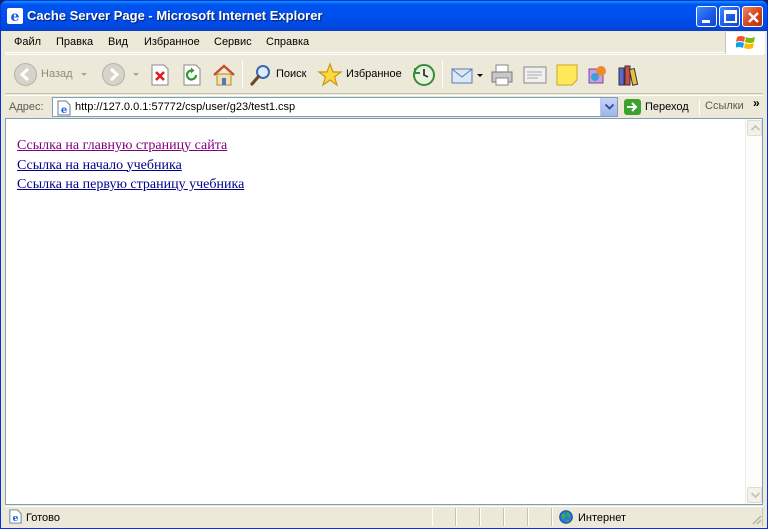  I want to click on scroll-up-button, so click(754, 128).